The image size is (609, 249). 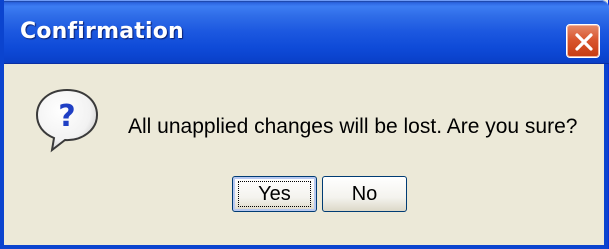 I want to click on close-icon, so click(x=584, y=42).